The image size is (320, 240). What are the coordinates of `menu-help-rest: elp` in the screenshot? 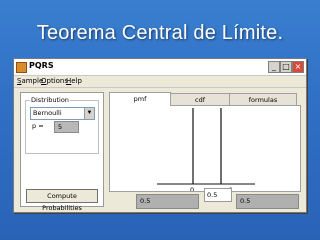 It's located at (76, 81).